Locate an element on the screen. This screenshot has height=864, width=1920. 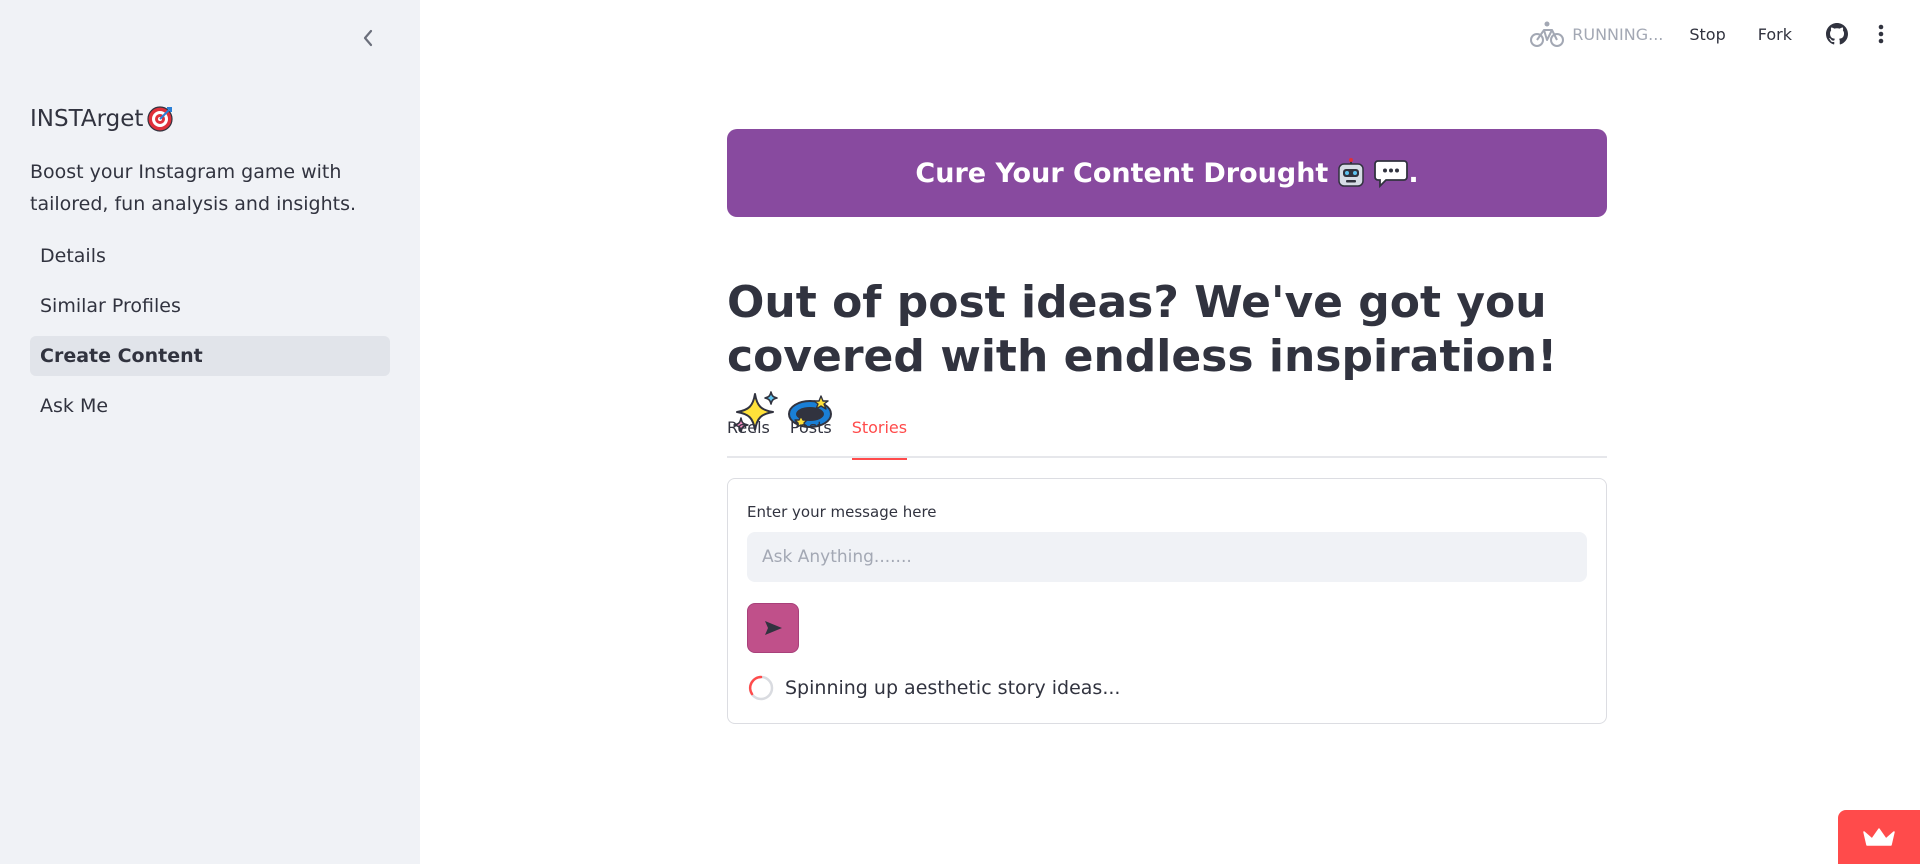
banner-text: Cure Your Content Drought is located at coordinates (1122, 173).